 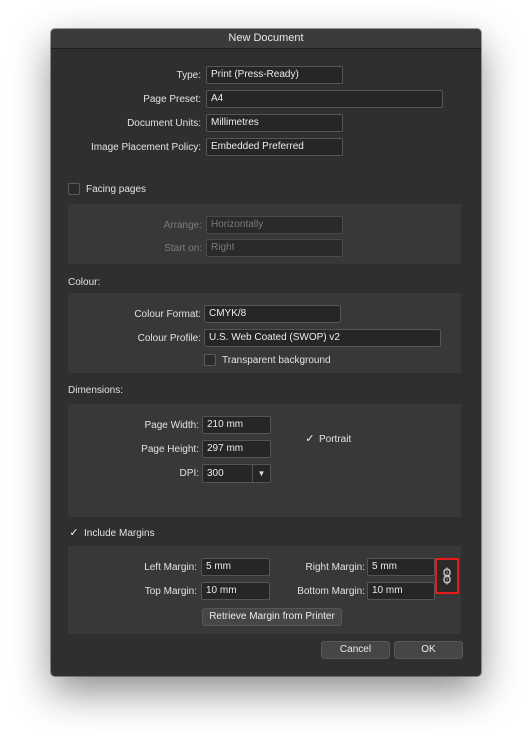 What do you see at coordinates (183, 248) in the screenshot?
I see `start-on-label: Start on:` at bounding box center [183, 248].